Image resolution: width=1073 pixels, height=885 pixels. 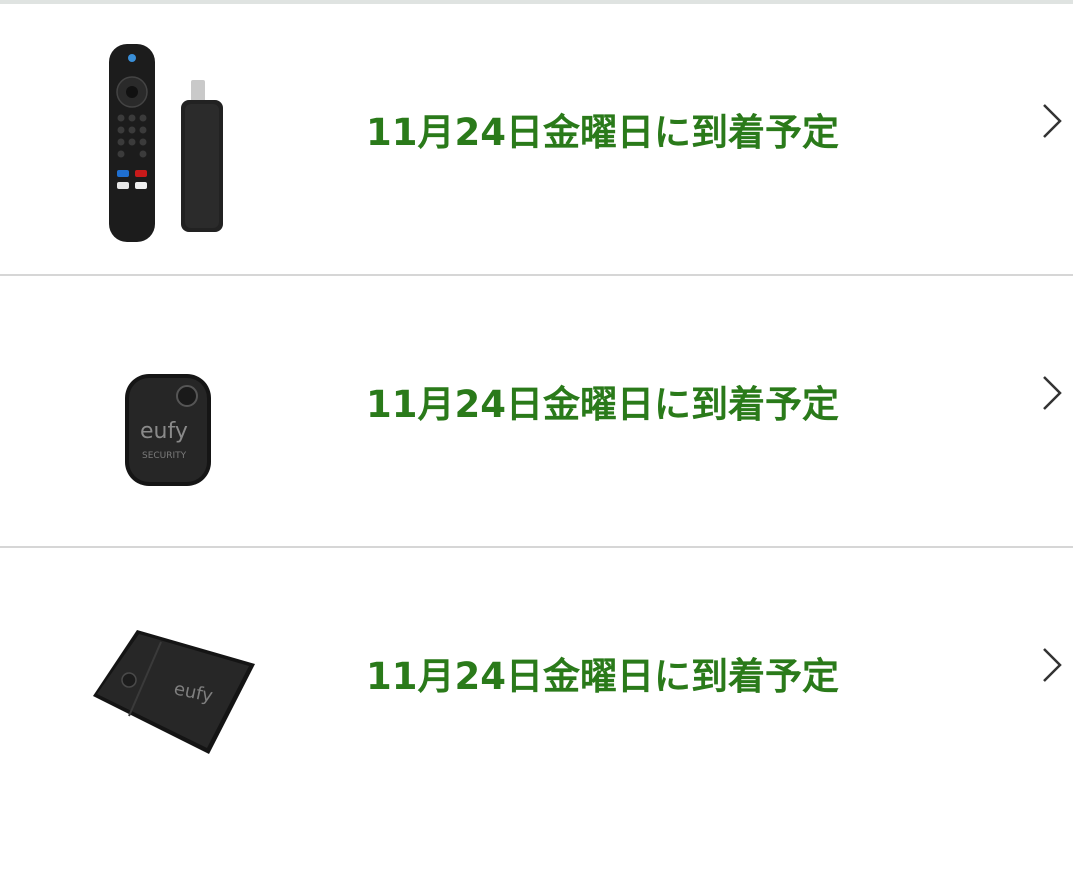 What do you see at coordinates (166, 143) in the screenshot?
I see `fire-tv-stick-remote-icon` at bounding box center [166, 143].